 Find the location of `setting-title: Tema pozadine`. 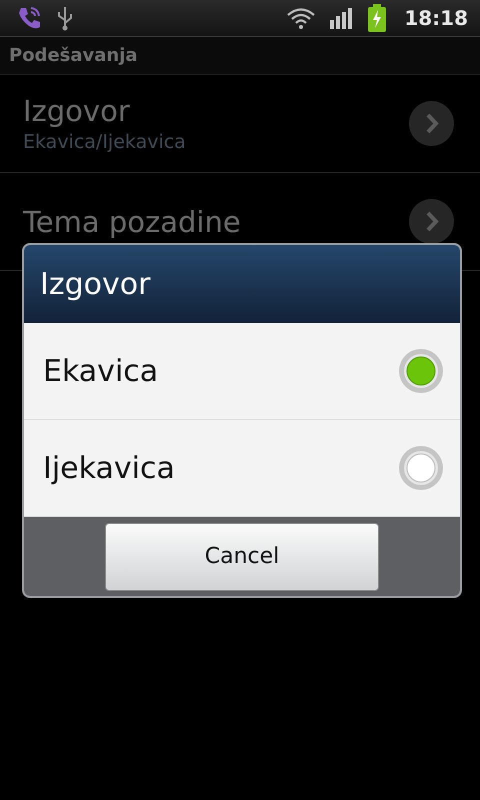

setting-title: Tema pozadine is located at coordinates (132, 222).